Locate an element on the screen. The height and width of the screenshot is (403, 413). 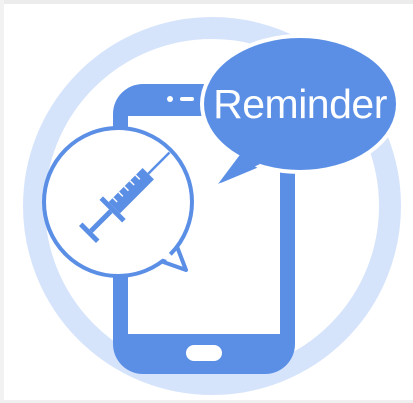
home-button is located at coordinates (204, 353).